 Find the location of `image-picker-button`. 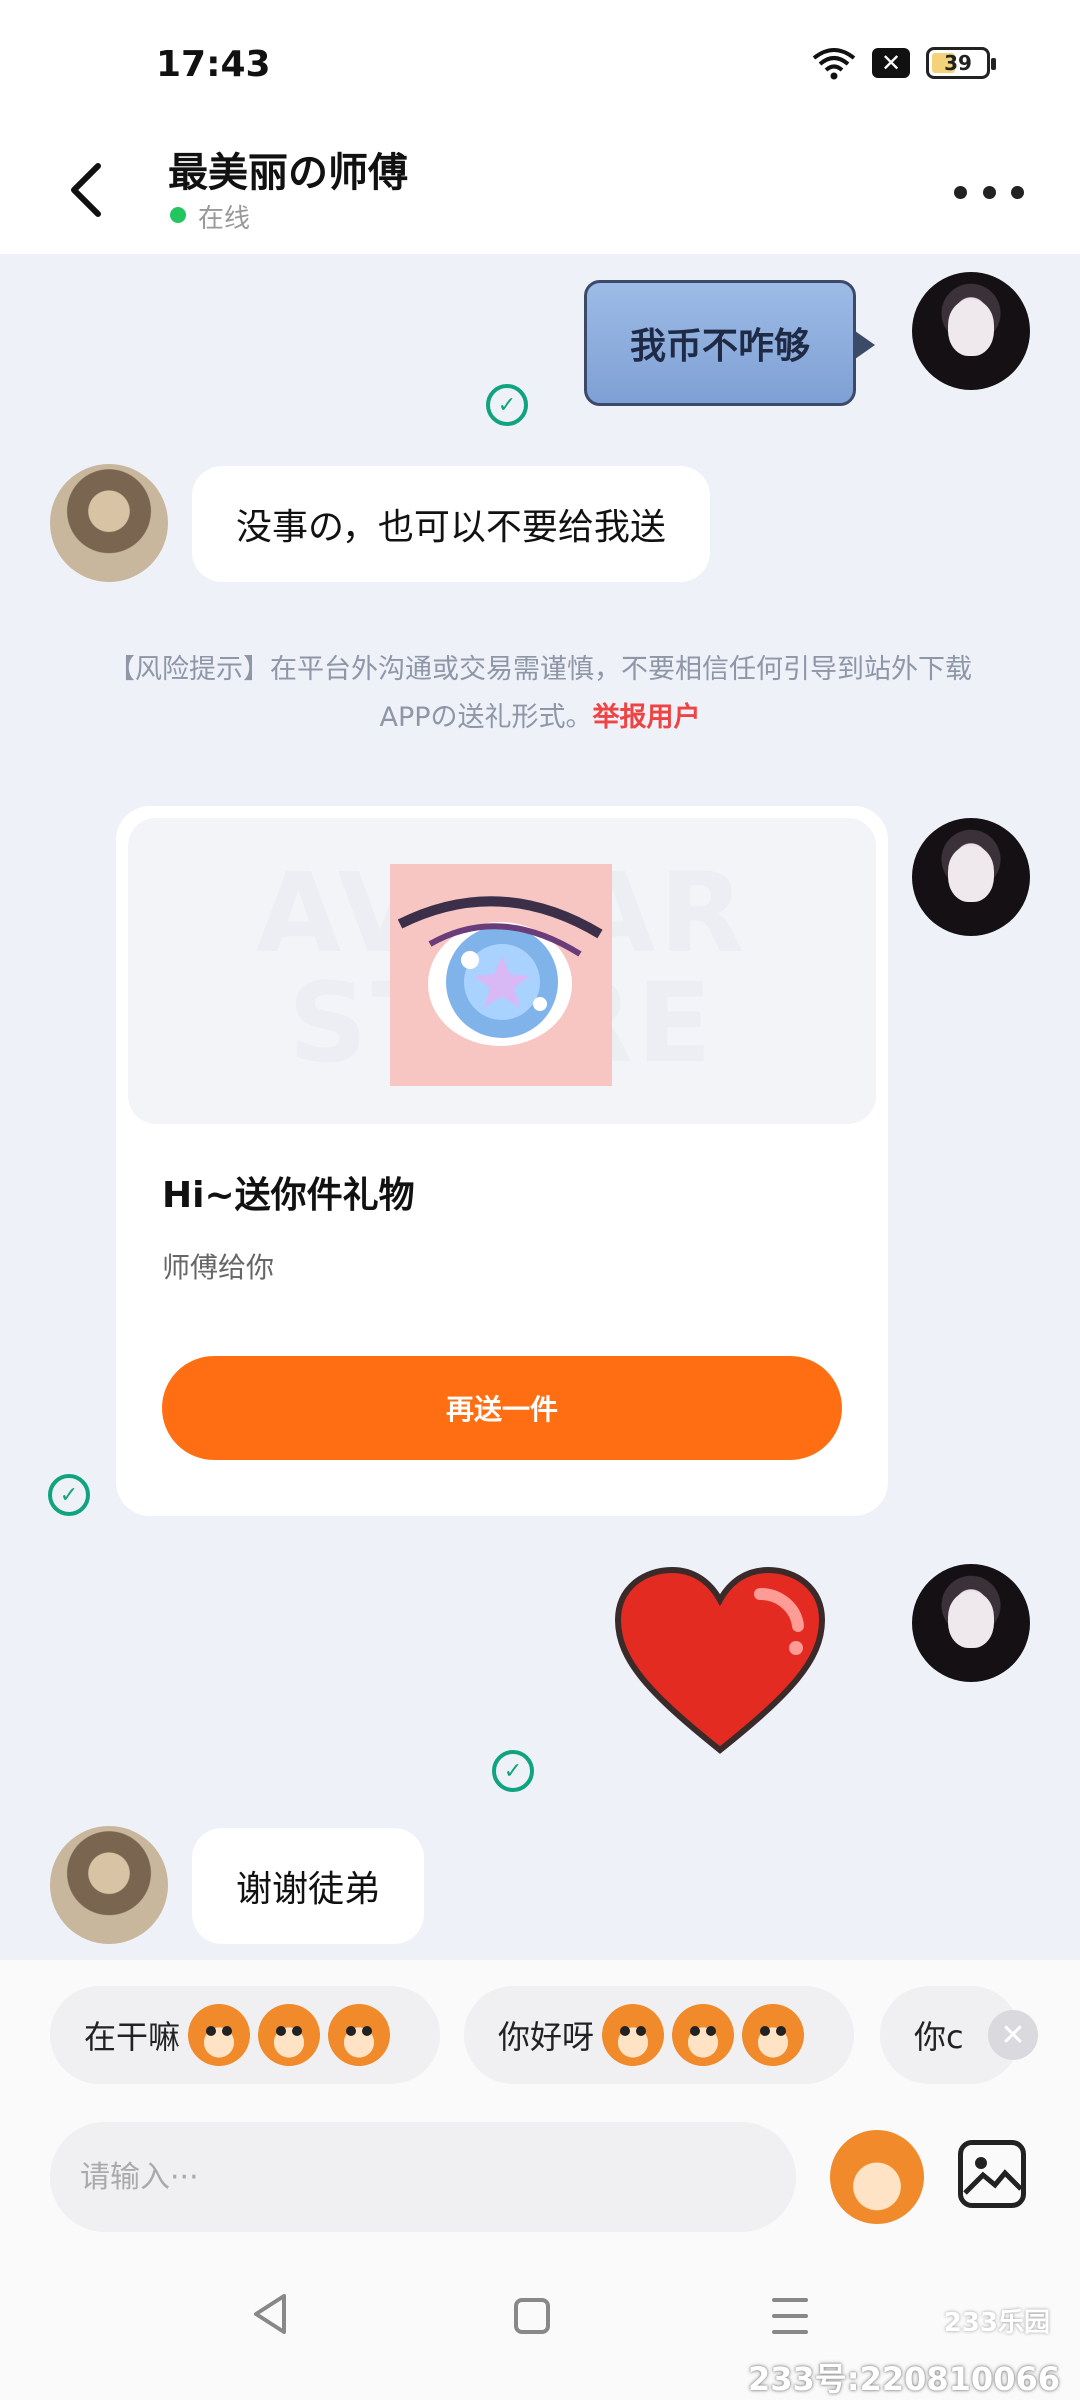

image-picker-button is located at coordinates (992, 2174).